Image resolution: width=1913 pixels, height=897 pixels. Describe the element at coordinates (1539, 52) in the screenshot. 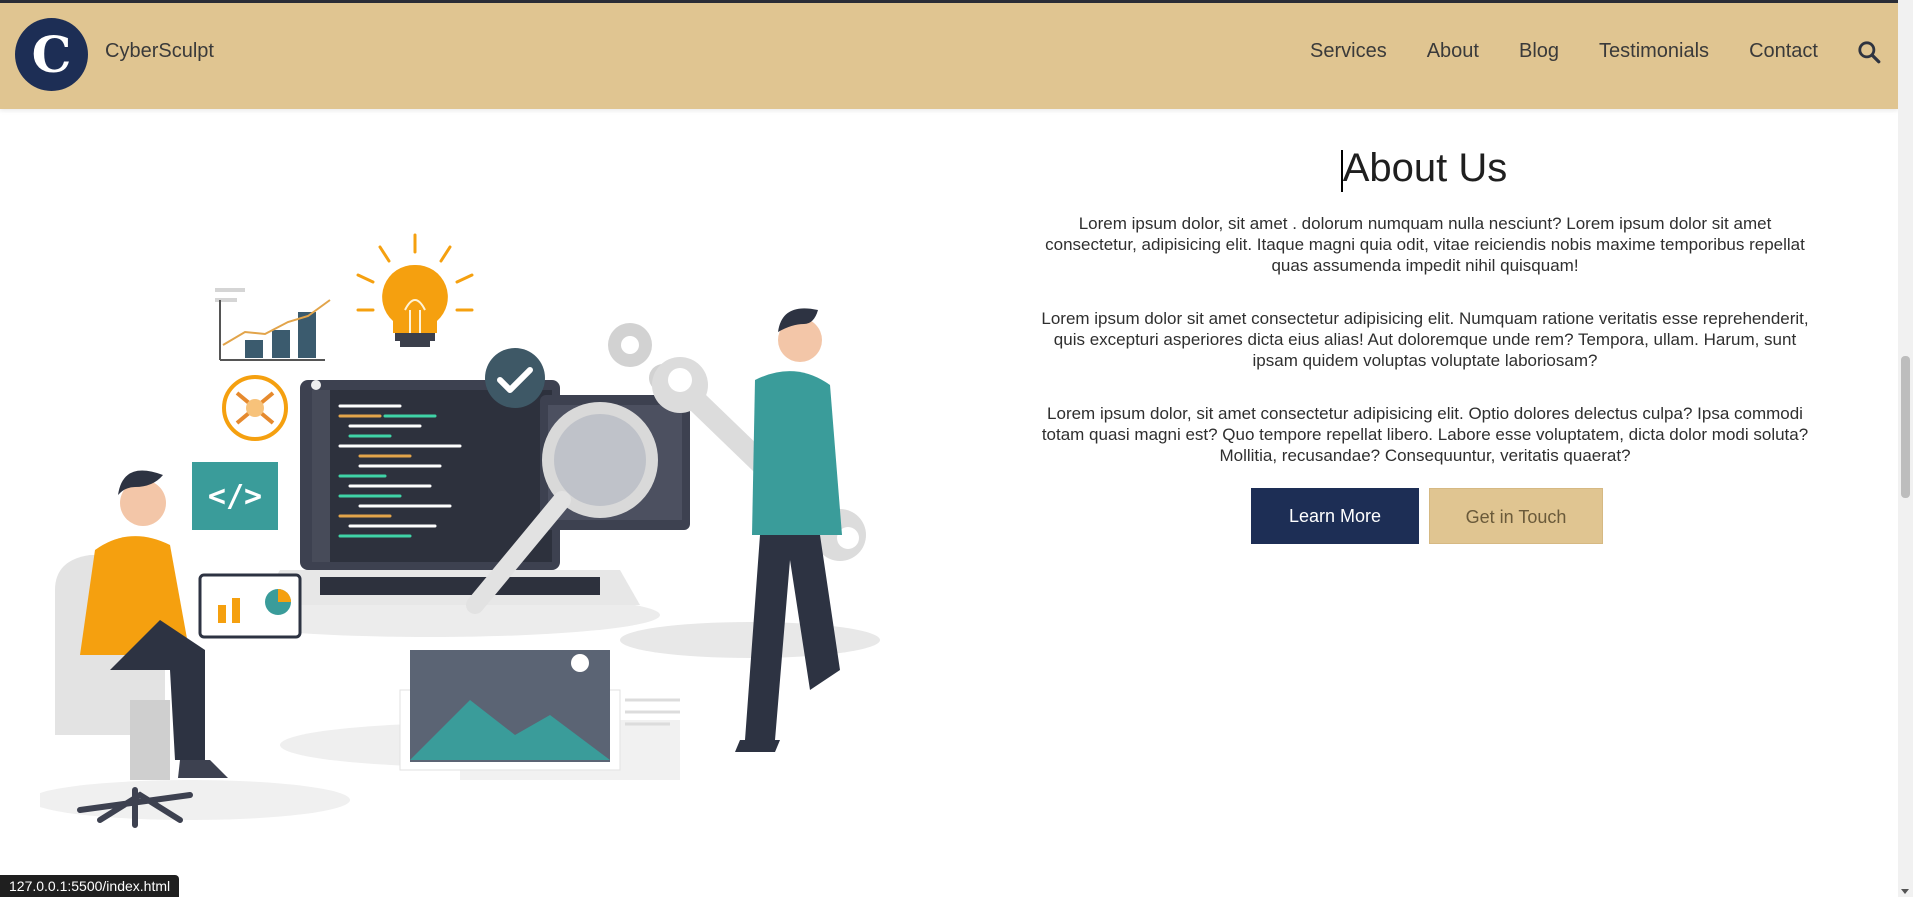

I see `nav-link-blog: Blog` at that location.